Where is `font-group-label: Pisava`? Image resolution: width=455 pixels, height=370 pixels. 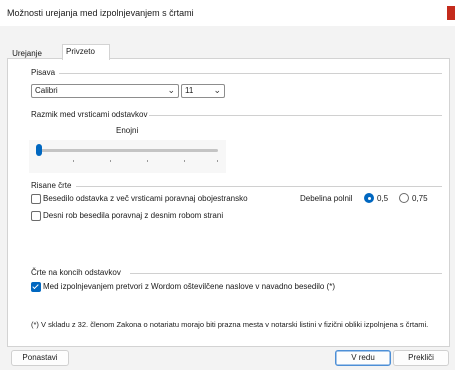
font-group-label: Pisava is located at coordinates (43, 72).